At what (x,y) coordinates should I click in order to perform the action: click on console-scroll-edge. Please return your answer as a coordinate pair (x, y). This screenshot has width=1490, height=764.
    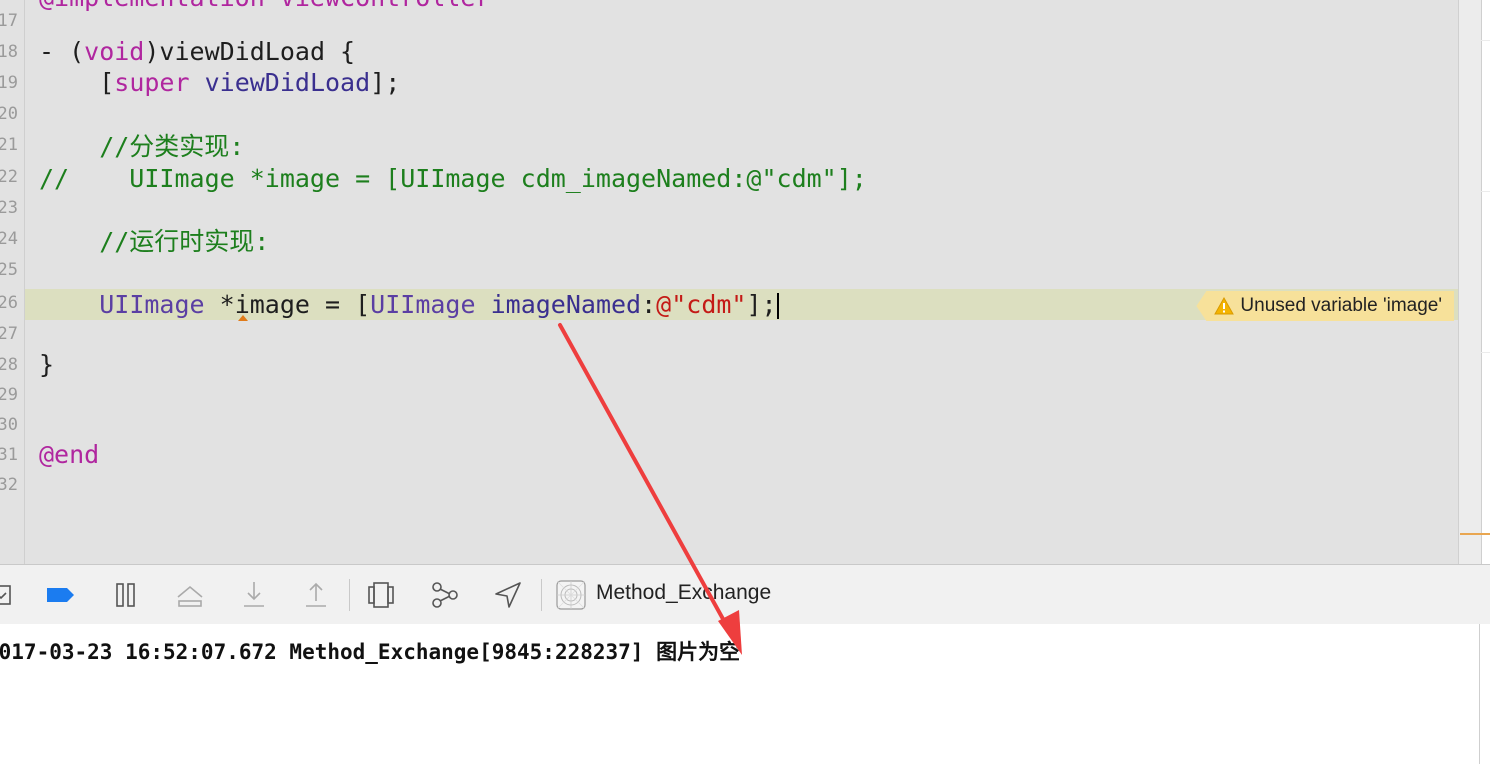
    Looking at the image, I should click on (1484, 694).